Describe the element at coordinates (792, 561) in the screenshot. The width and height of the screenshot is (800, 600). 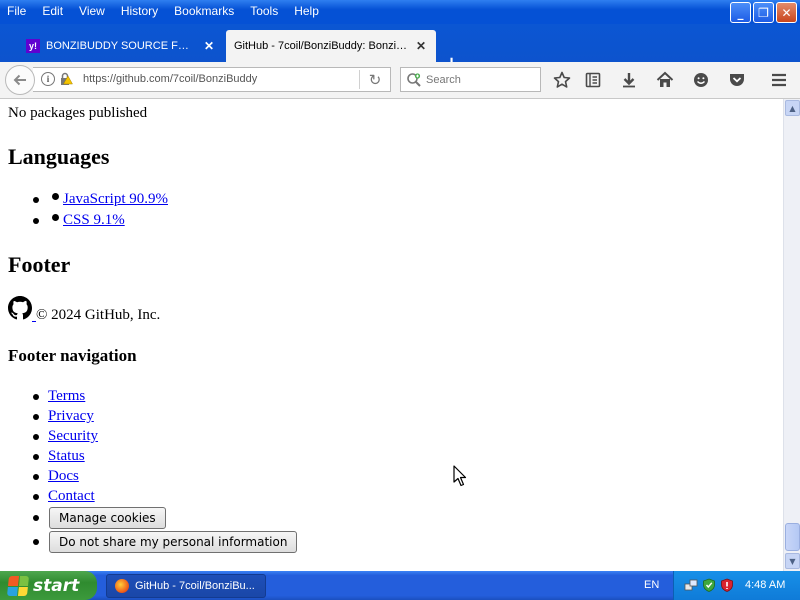
I see `scroll-down-arrow-icon: ▼` at that location.